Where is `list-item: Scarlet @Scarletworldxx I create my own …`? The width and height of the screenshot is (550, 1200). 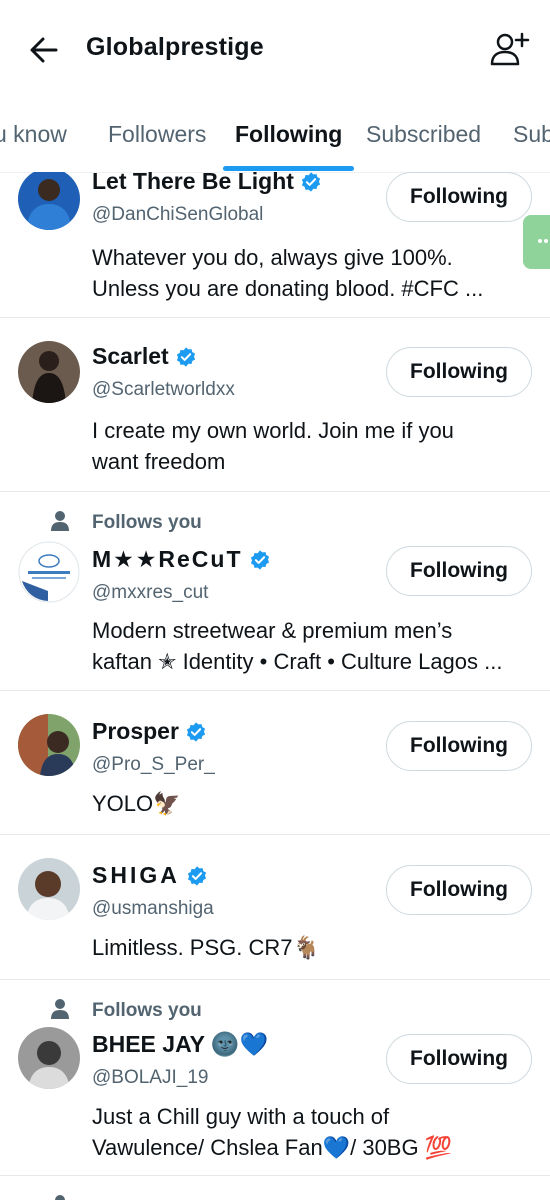 list-item: Scarlet @Scarletworldxx I create my own … is located at coordinates (275, 404).